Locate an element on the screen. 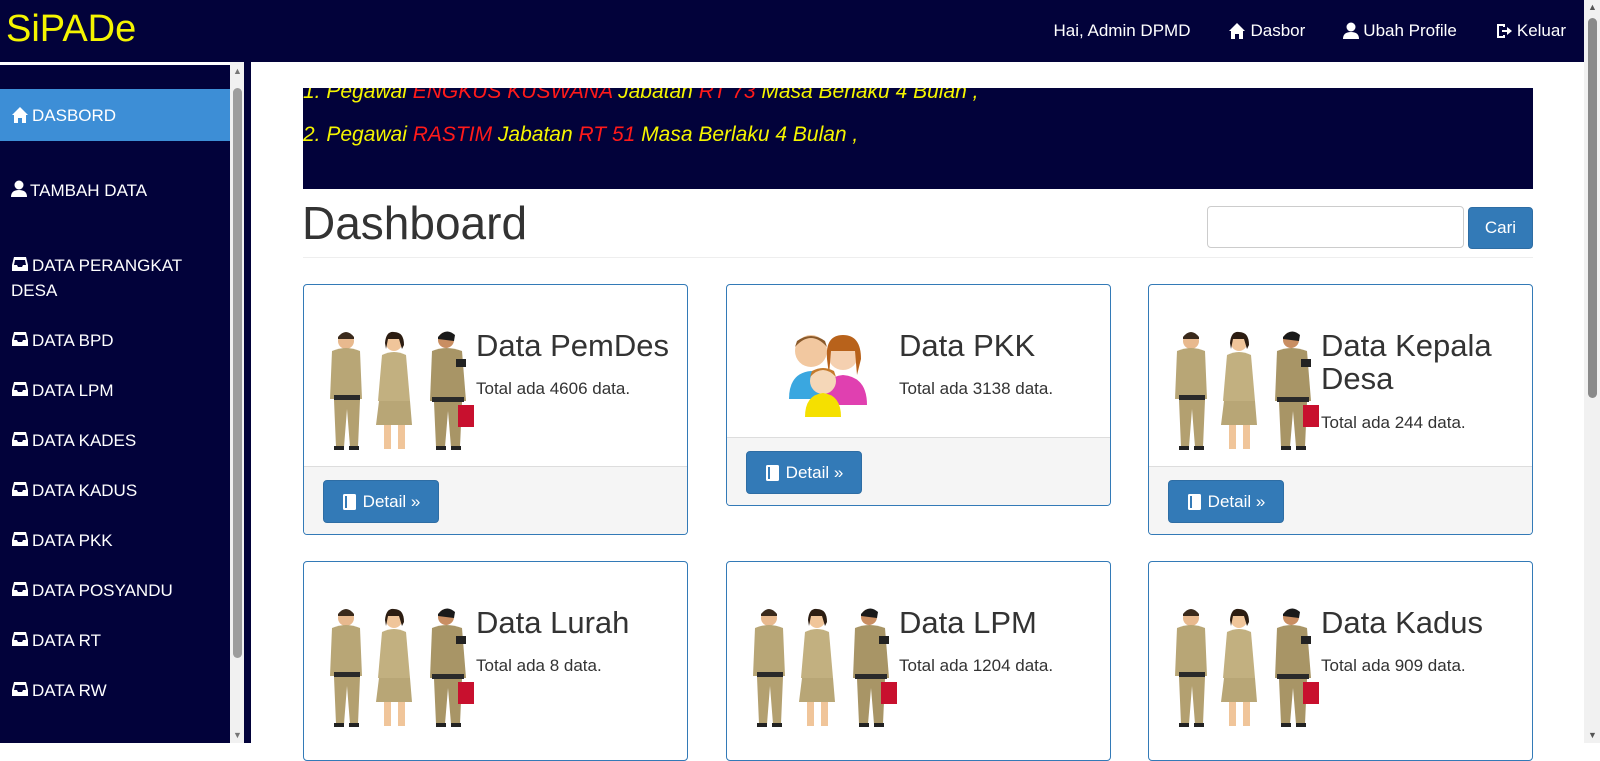 This screenshot has height=761, width=1600. card-count: Total ada 909 data. is located at coordinates (1393, 665).